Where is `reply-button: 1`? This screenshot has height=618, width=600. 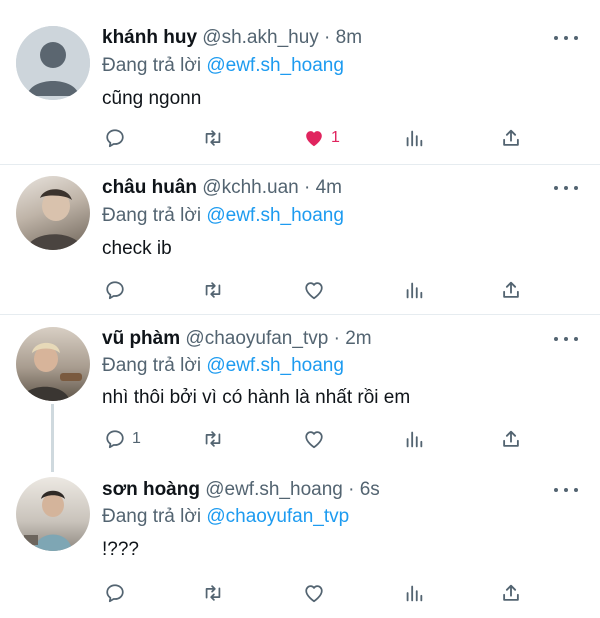
reply-button: 1 is located at coordinates (122, 439).